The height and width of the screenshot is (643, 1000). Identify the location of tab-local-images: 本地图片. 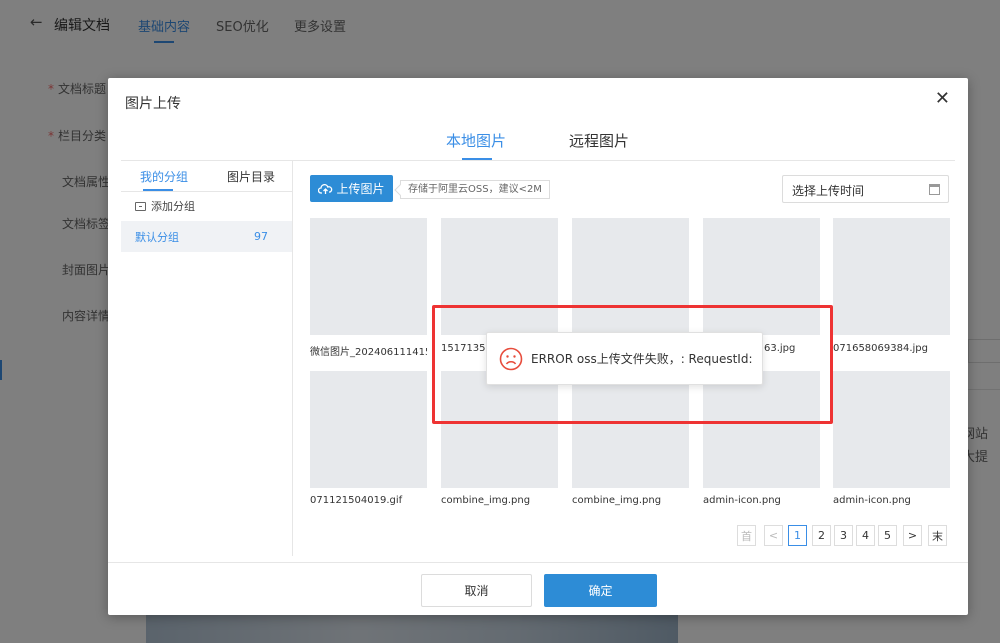
(476, 140).